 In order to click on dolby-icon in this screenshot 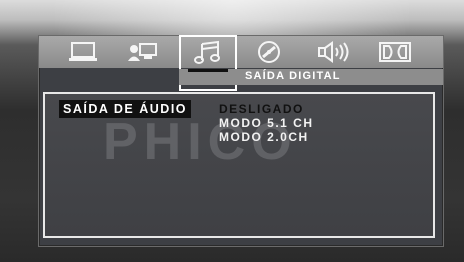, I will do `click(395, 52)`.